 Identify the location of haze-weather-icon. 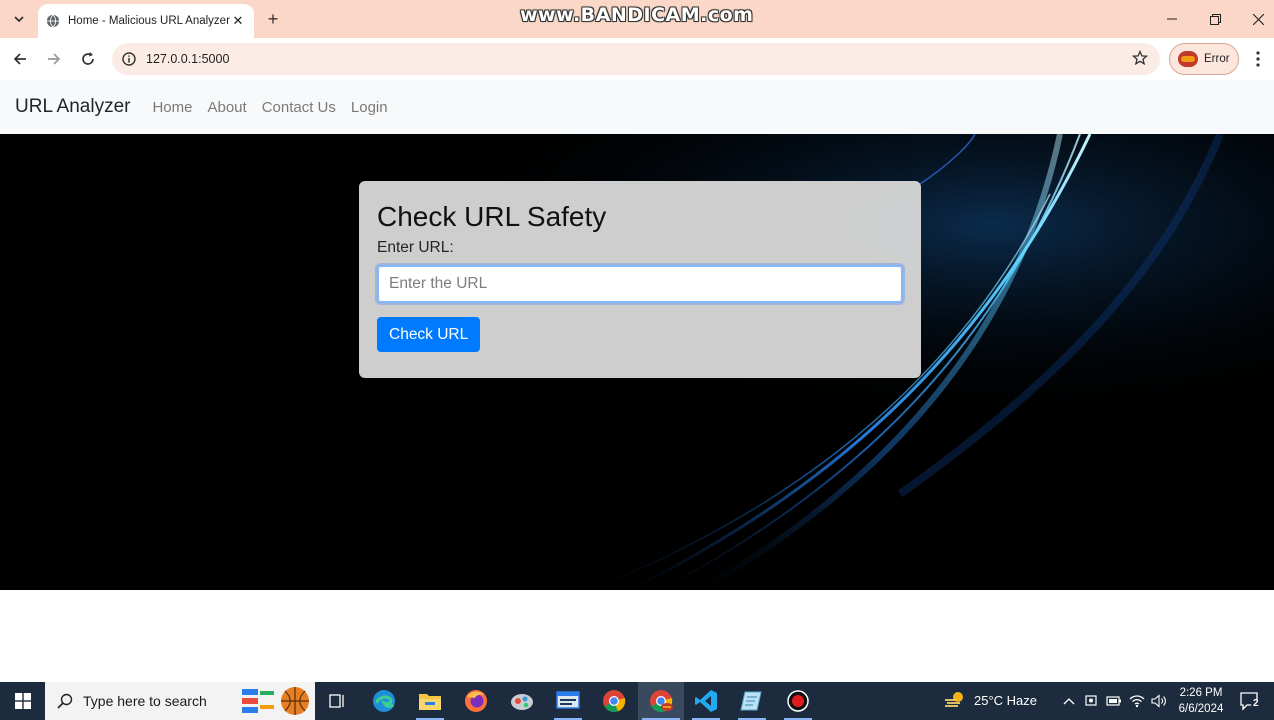
(954, 699).